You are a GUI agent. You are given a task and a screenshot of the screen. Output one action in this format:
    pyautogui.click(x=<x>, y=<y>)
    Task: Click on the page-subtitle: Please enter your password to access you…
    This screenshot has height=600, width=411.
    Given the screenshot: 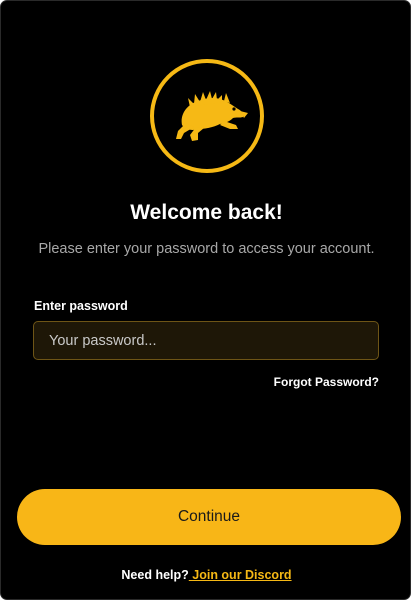 What is the action you would take?
    pyautogui.click(x=206, y=249)
    